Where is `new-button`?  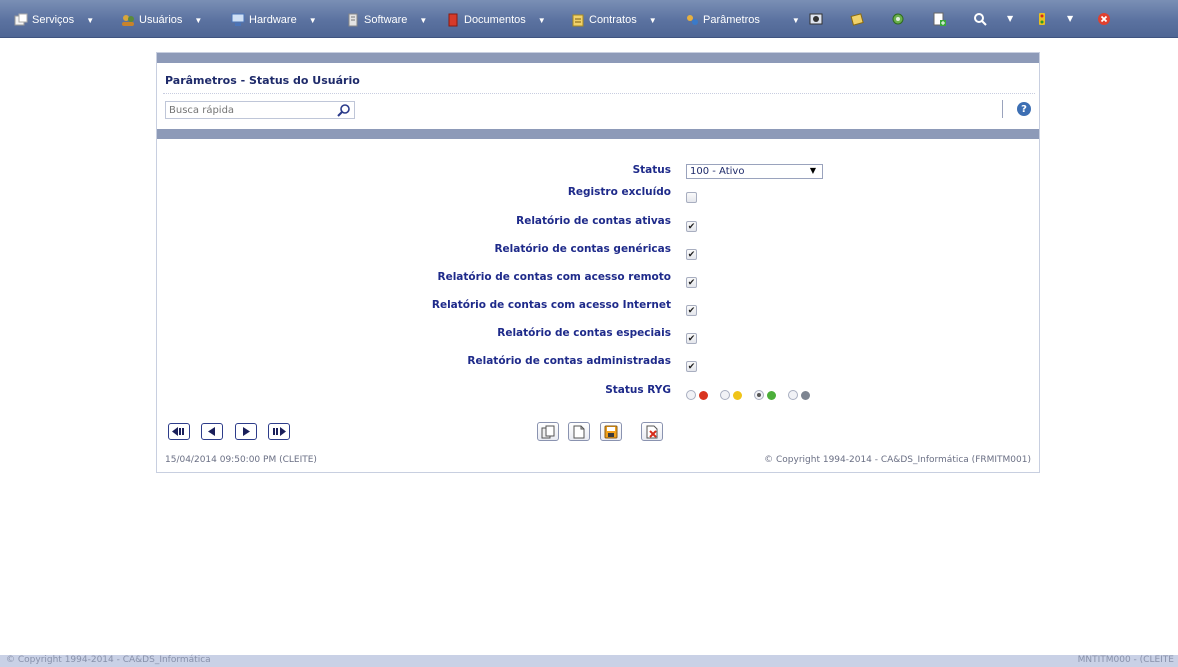
new-button is located at coordinates (579, 431).